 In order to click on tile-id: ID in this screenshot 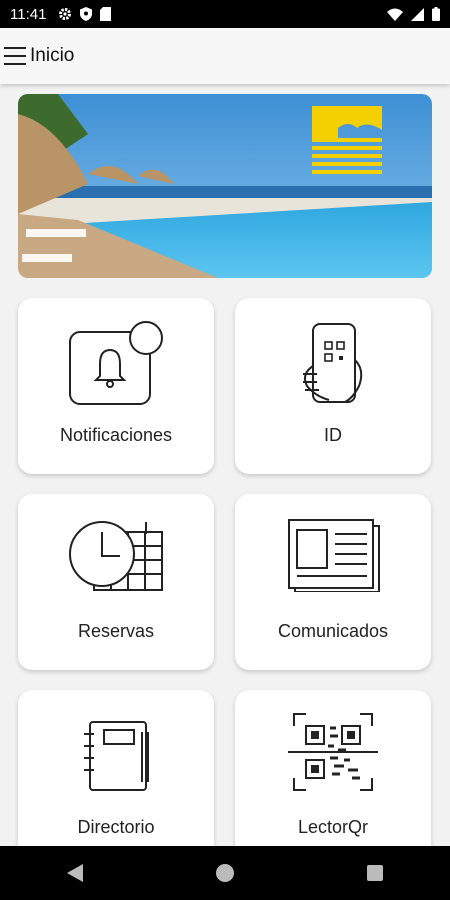, I will do `click(333, 386)`.